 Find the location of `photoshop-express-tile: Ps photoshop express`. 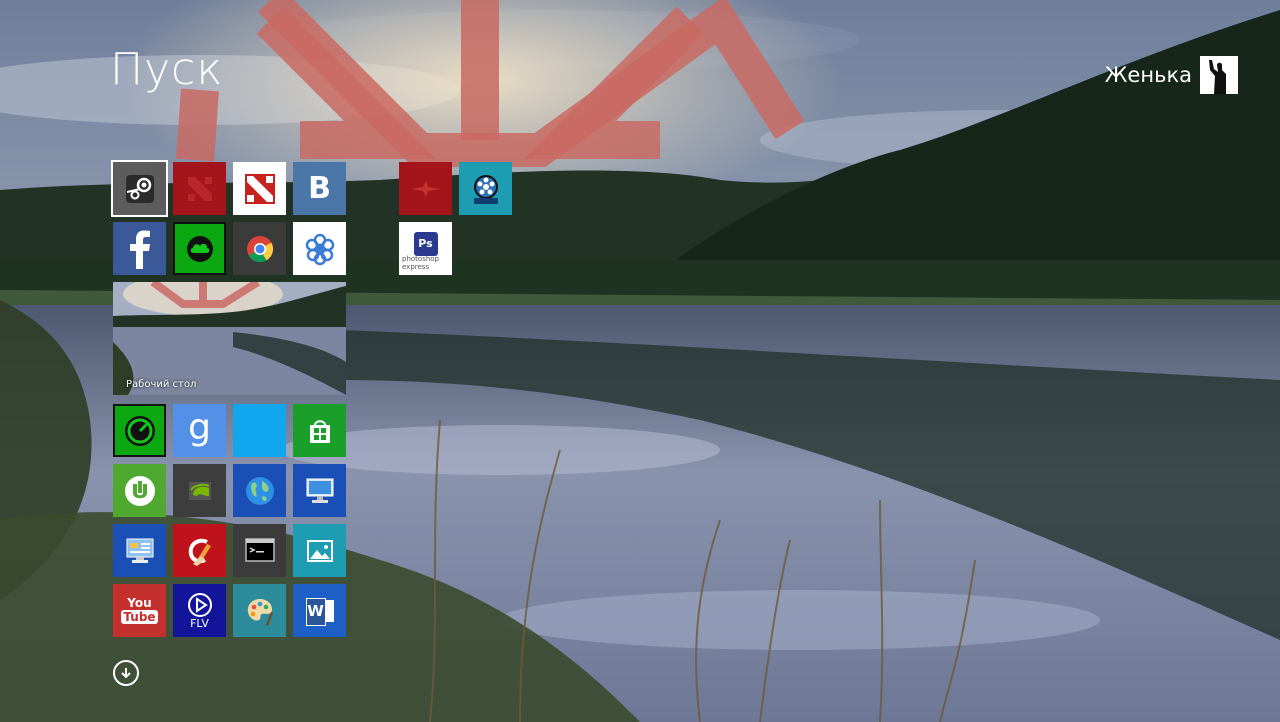

photoshop-express-tile: Ps photoshop express is located at coordinates (425, 248).